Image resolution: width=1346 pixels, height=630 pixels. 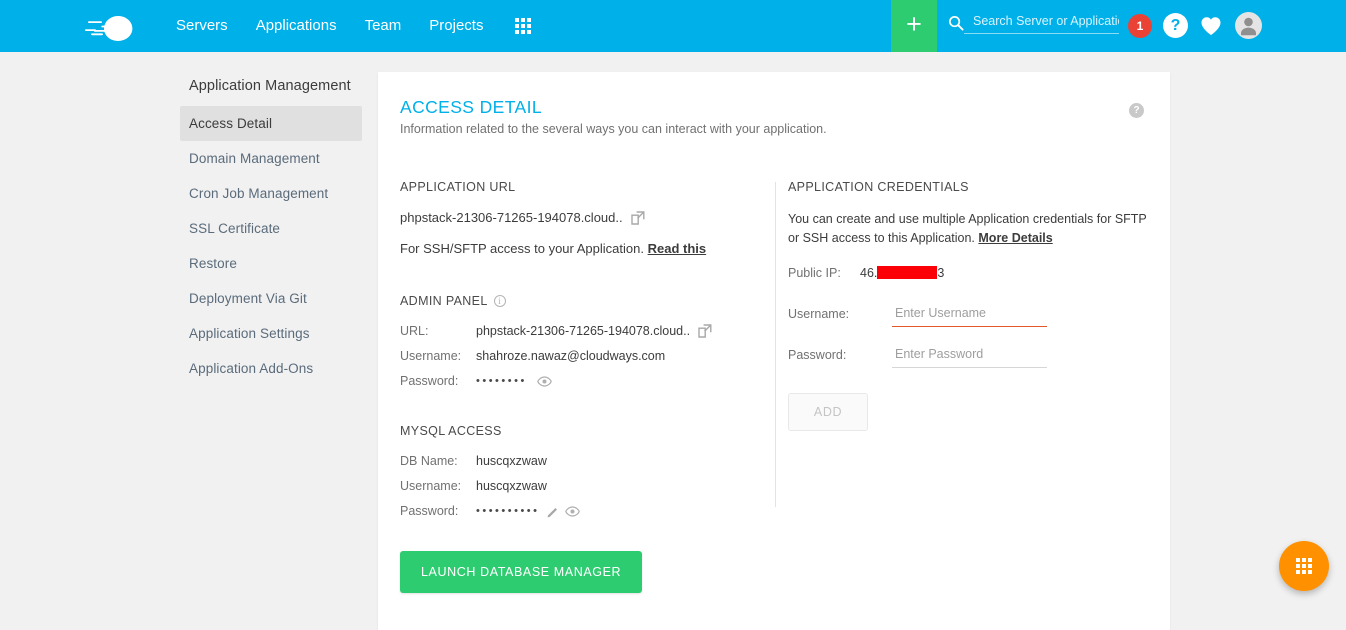 What do you see at coordinates (251, 368) in the screenshot?
I see `sidebar-item-label: Application Add-Ons` at bounding box center [251, 368].